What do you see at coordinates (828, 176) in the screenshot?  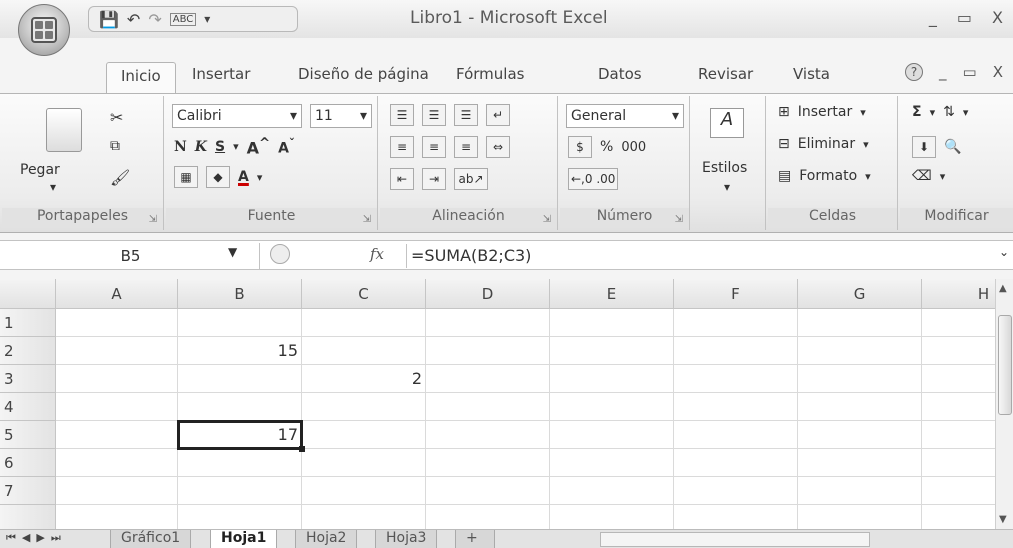 I see `format-cells-button: Formato` at bounding box center [828, 176].